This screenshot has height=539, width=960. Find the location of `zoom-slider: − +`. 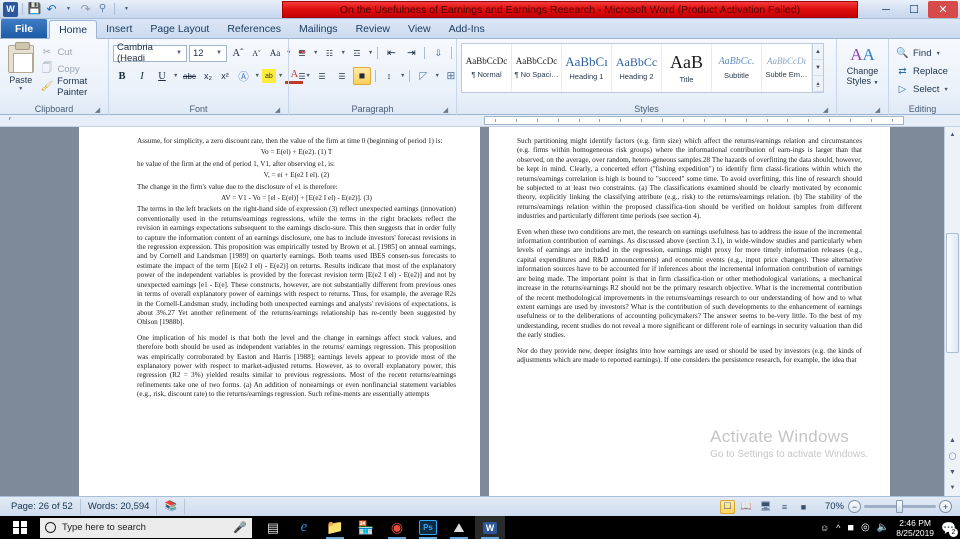

zoom-slider: − + is located at coordinates (900, 506).